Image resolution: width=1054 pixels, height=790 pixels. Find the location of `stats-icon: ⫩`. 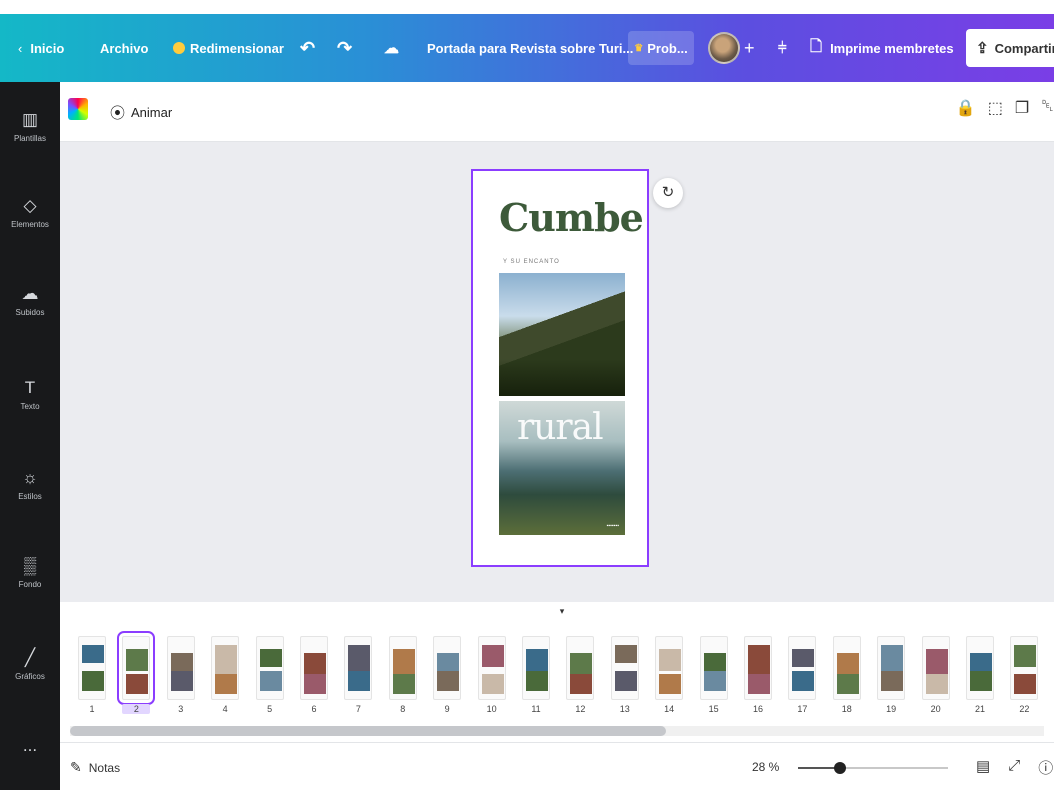

stats-icon: ⫩ is located at coordinates (782, 48).